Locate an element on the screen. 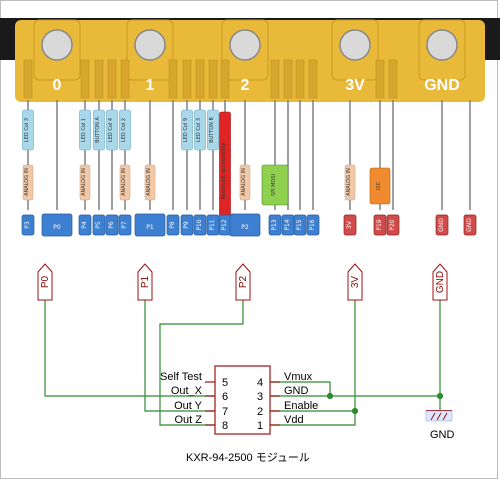 This screenshot has width=500, height=481. func-label-10: I2C is located at coordinates (379, 185).